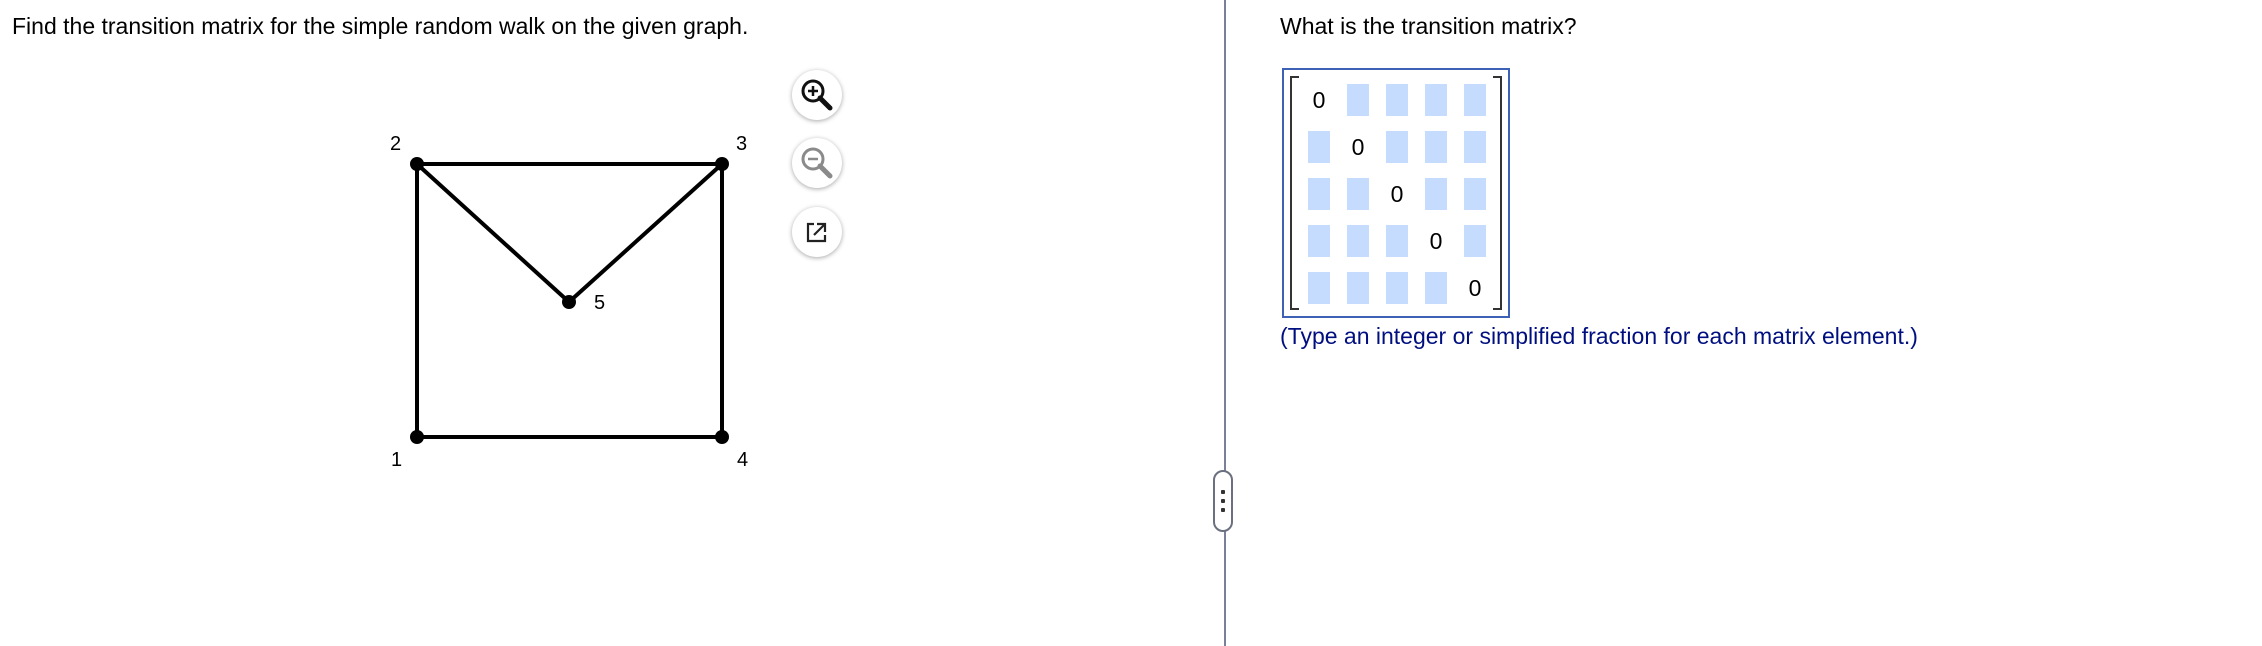  What do you see at coordinates (1428, 26) in the screenshot?
I see `answer-prompt: What is the transition matrix?` at bounding box center [1428, 26].